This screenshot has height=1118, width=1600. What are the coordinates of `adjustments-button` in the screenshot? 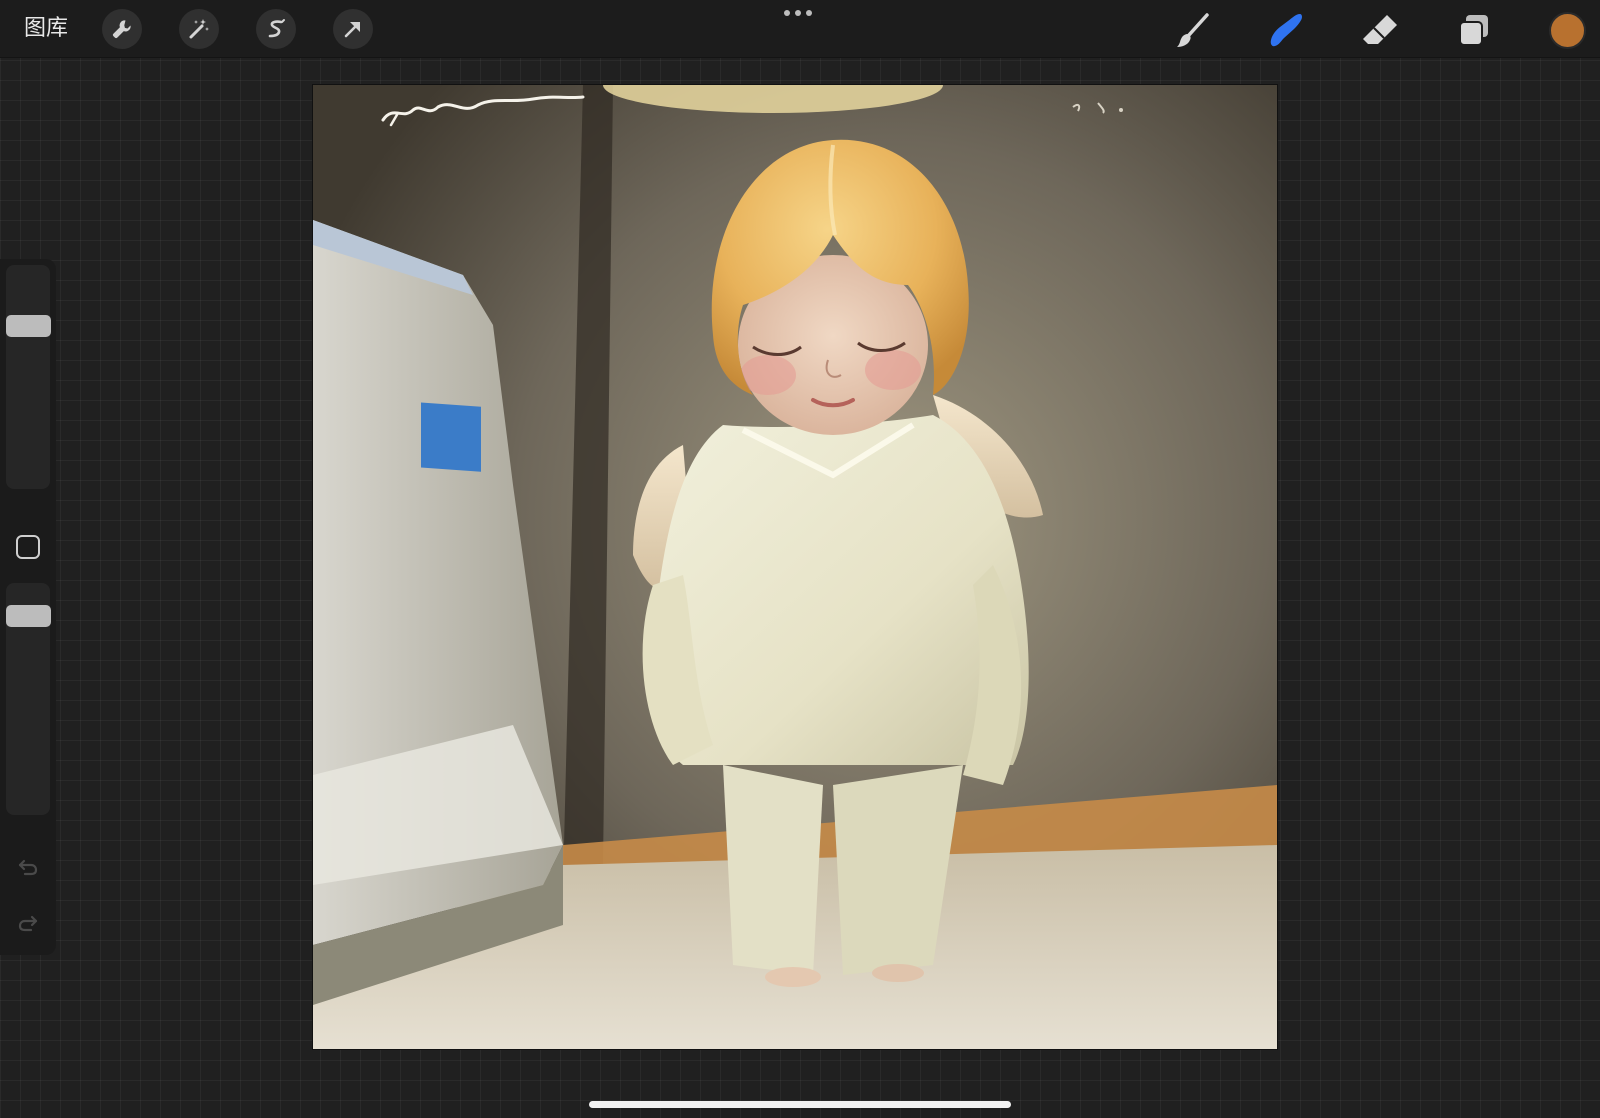 It's located at (199, 29).